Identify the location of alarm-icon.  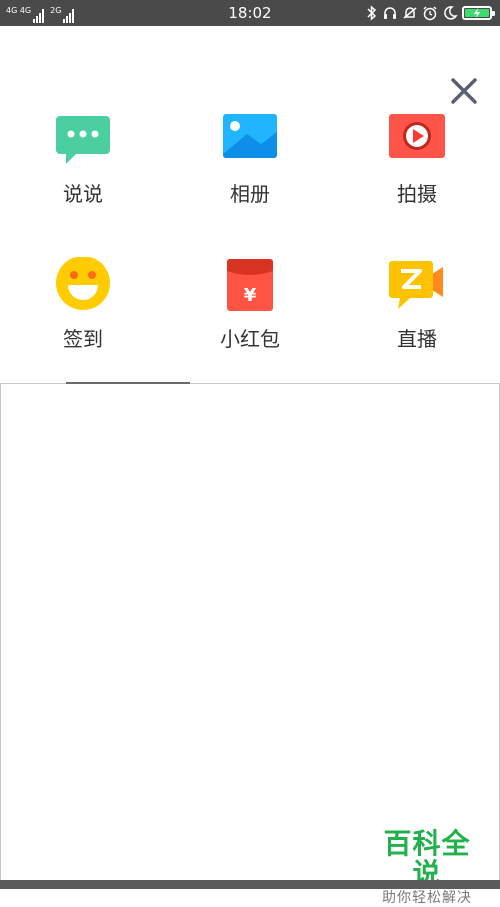
(430, 13).